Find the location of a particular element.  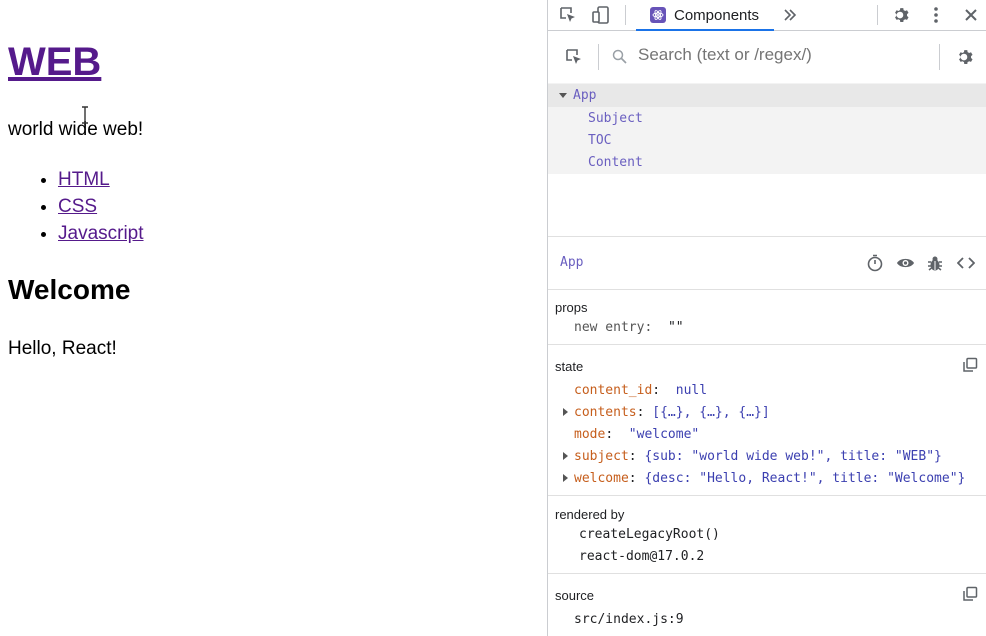

title-link: WEB is located at coordinates (54, 62).